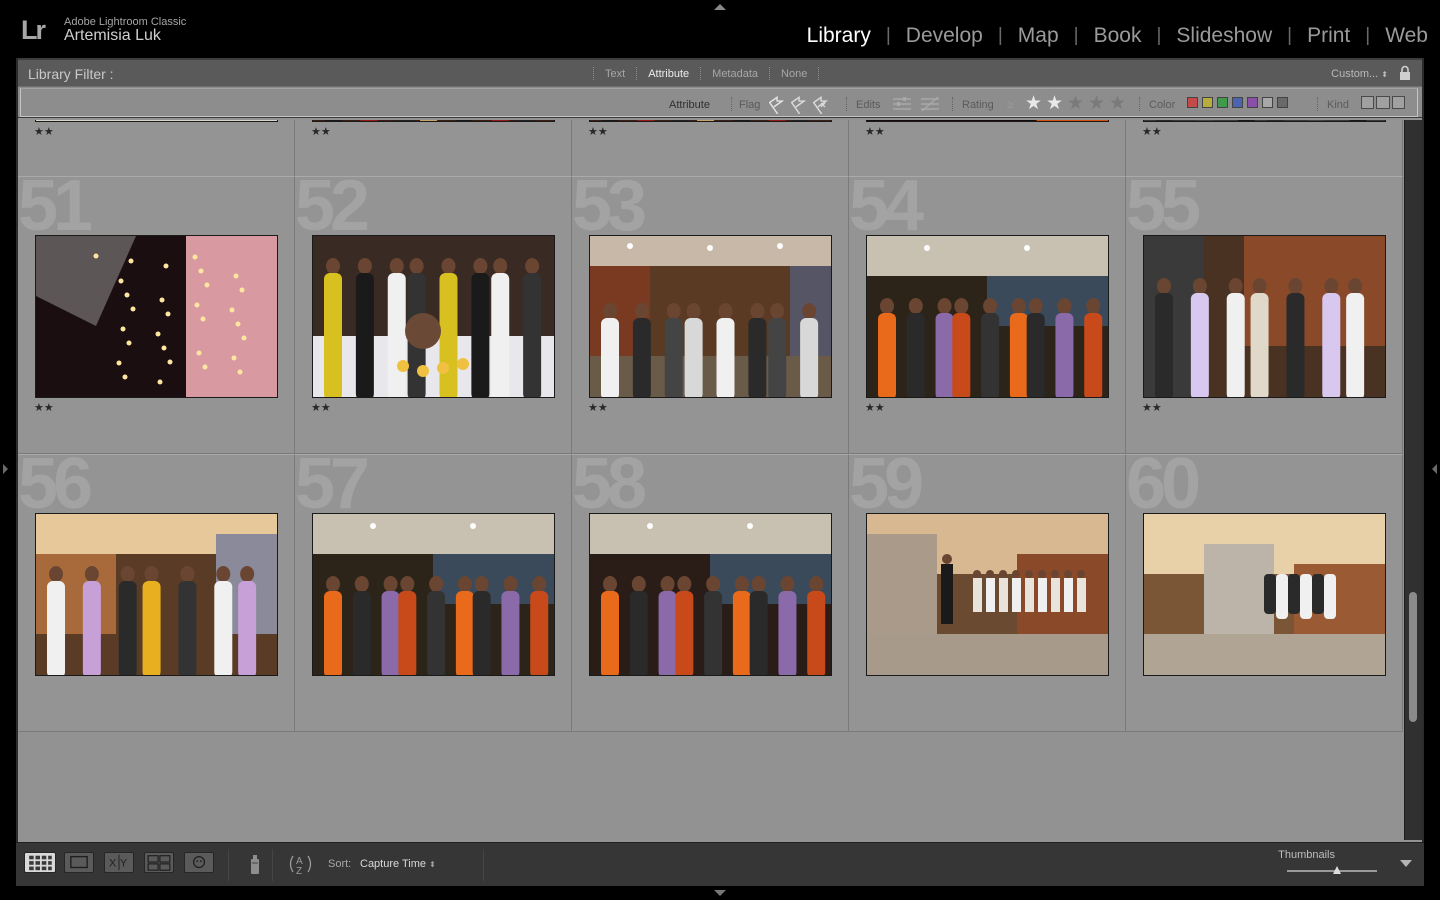 Image resolution: width=1440 pixels, height=900 pixels. I want to click on virtual-copies-icon, so click(1383, 102).